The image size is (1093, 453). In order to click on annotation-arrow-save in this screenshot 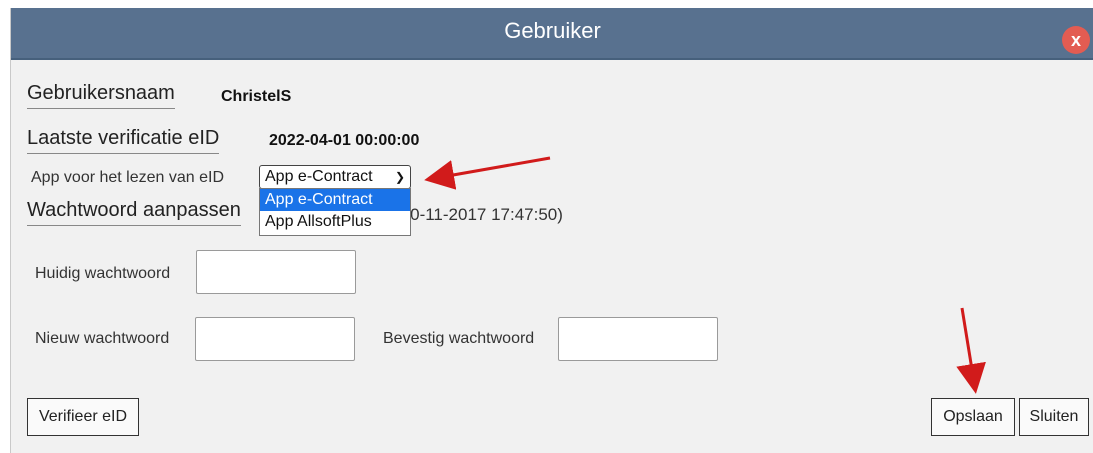, I will do `click(971, 350)`.